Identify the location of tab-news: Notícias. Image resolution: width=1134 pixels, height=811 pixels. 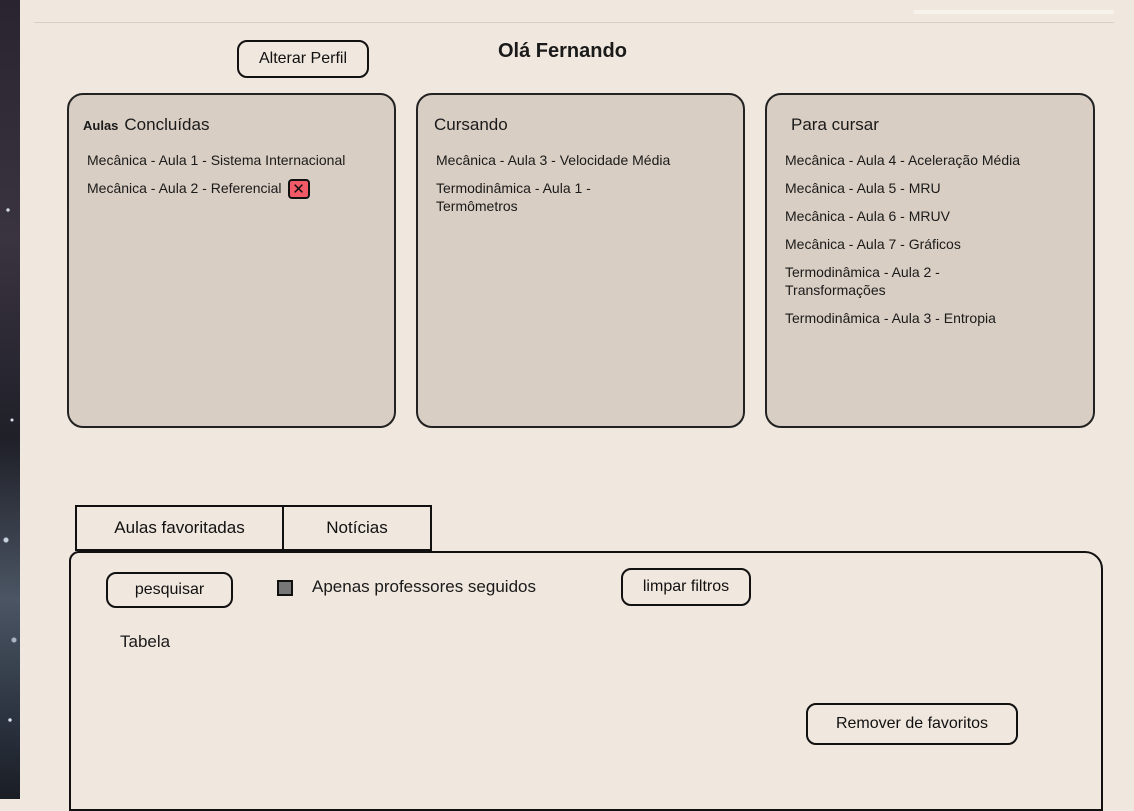
(357, 528).